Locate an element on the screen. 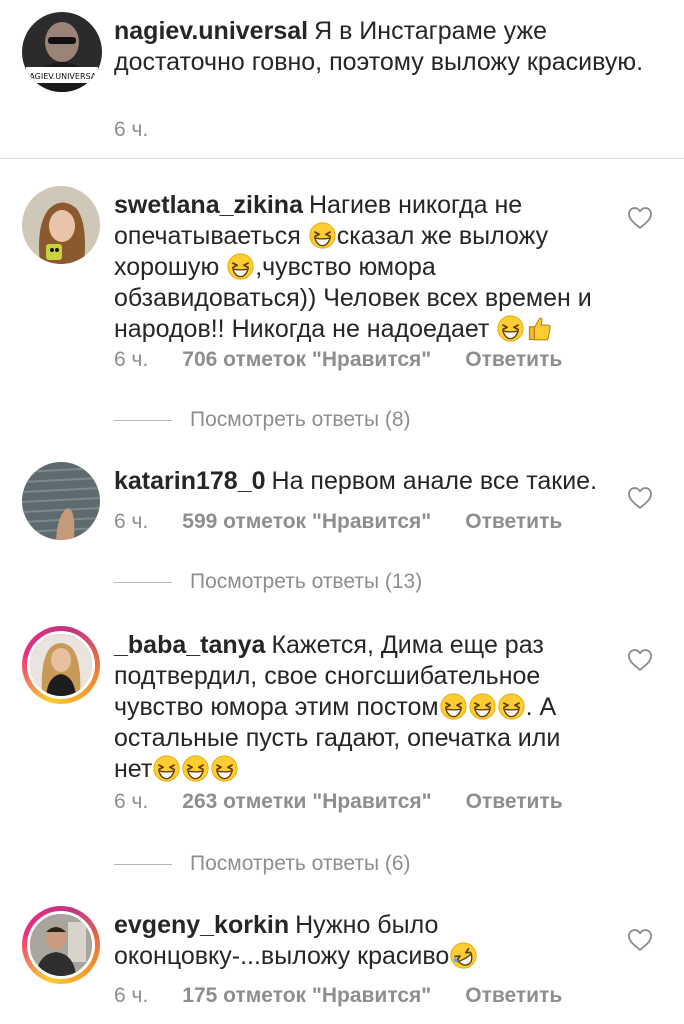 This screenshot has width=684, height=1024. view-replies: Посмотреть ответы (13) is located at coordinates (268, 582).